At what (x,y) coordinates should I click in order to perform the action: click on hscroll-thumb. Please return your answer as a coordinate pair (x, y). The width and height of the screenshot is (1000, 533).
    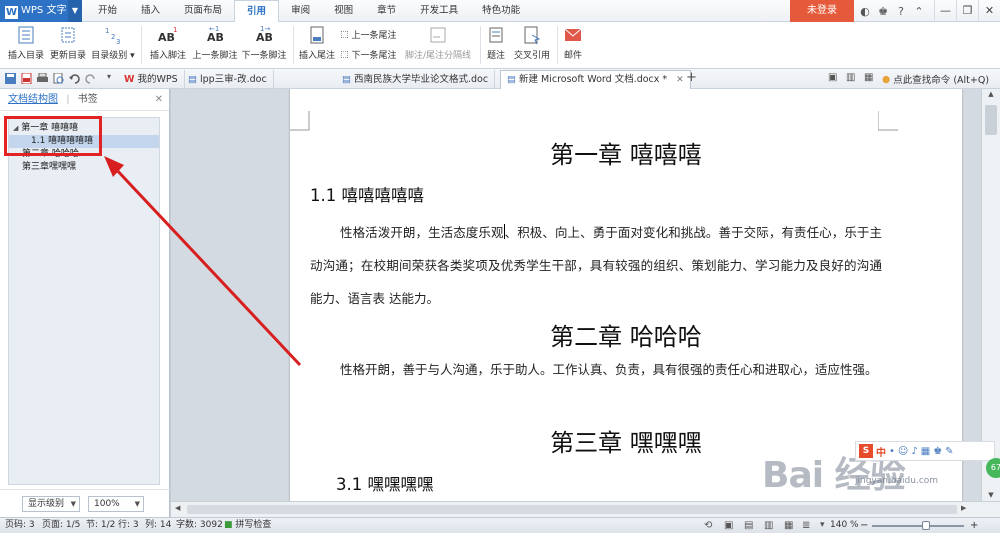
    Looking at the image, I should click on (572, 509).